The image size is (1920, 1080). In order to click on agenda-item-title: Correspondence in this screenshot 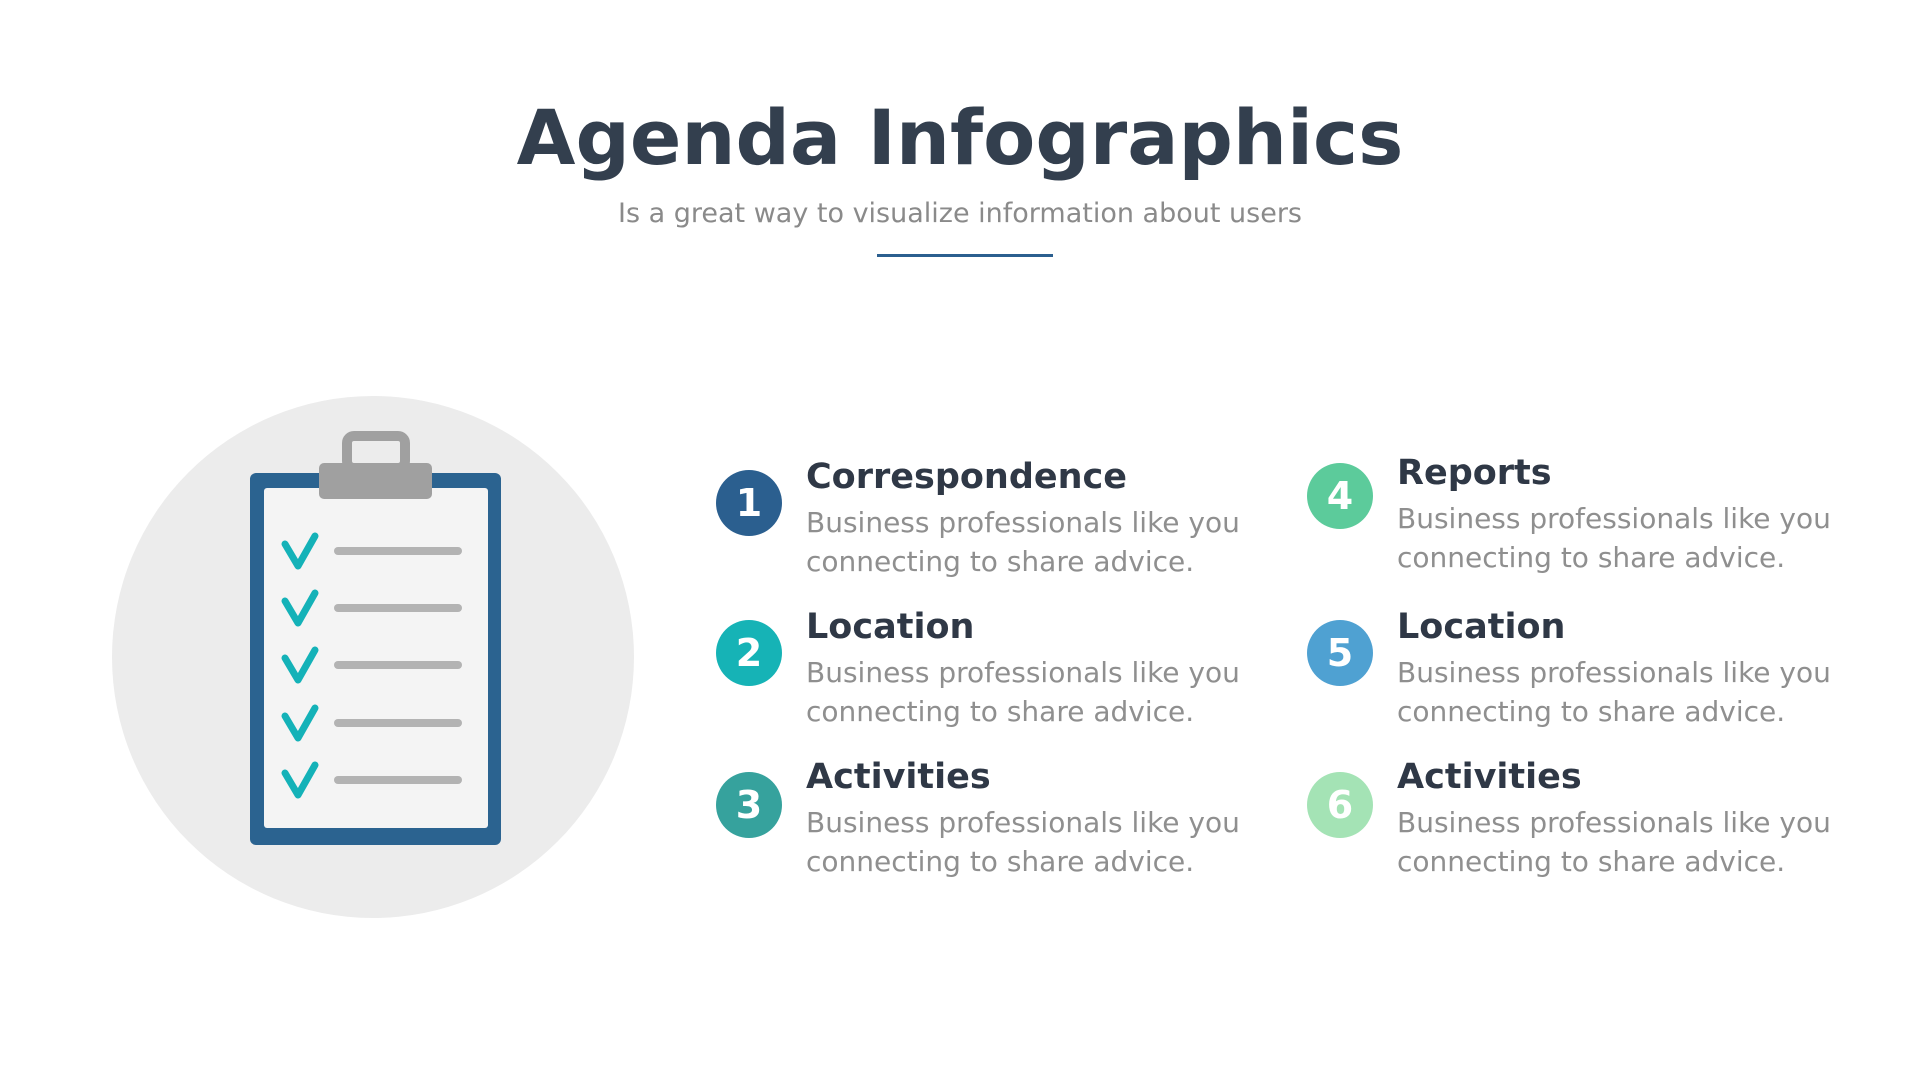, I will do `click(967, 477)`.